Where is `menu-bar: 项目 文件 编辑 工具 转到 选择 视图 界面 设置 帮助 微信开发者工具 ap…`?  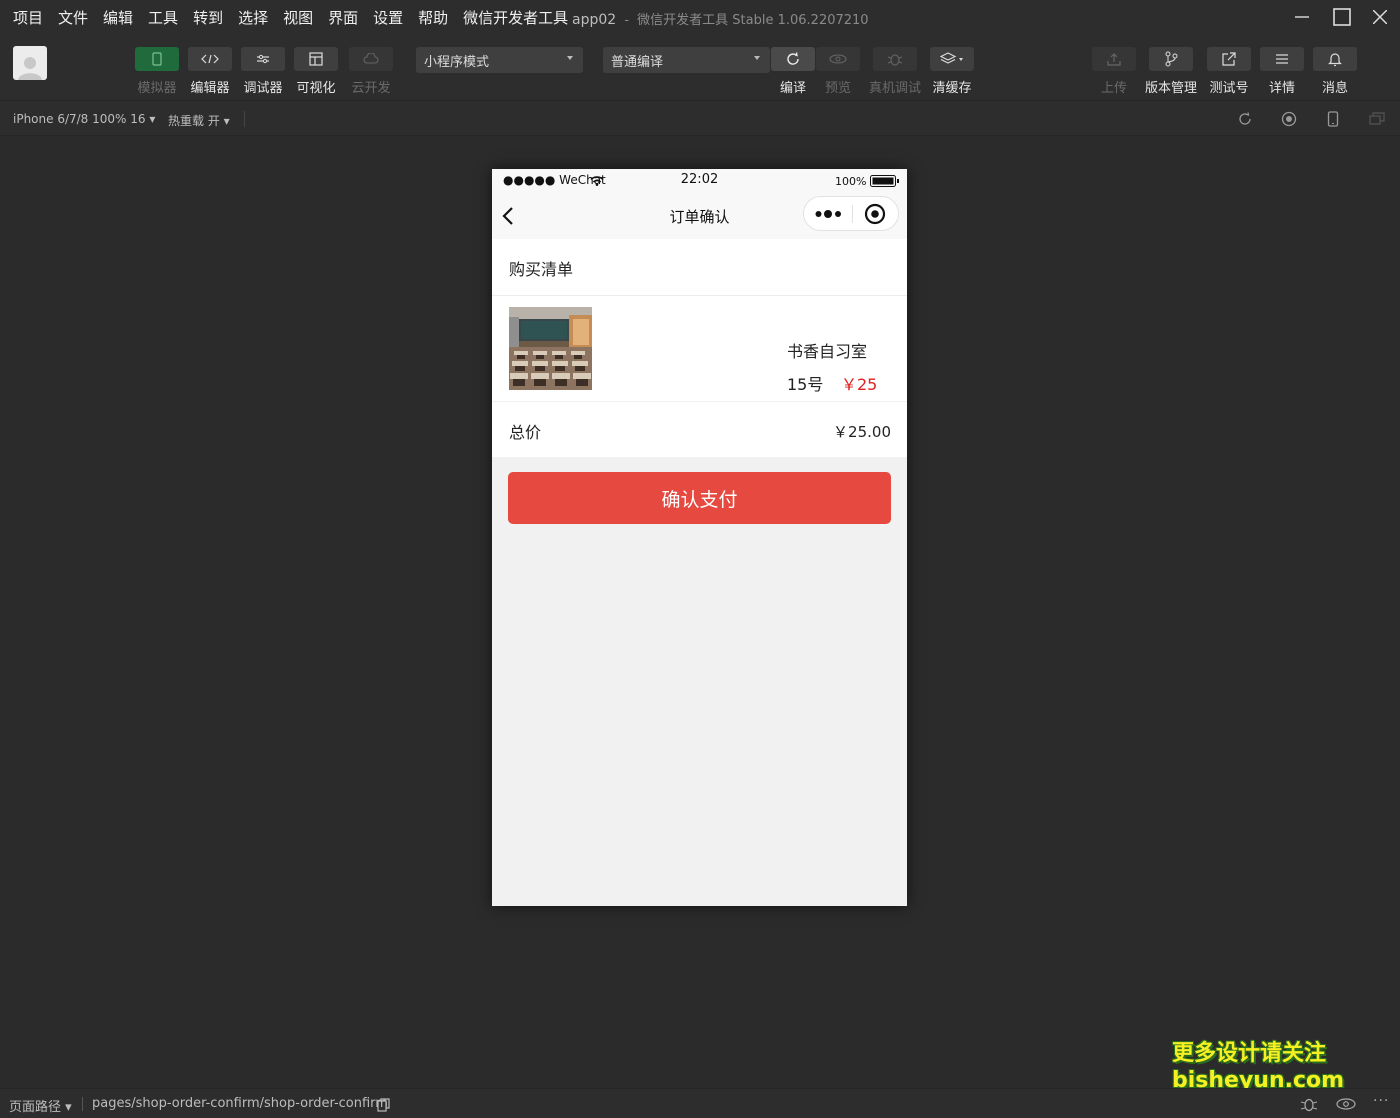 menu-bar: 项目 文件 编辑 工具 转到 选择 视图 界面 设置 帮助 微信开发者工具 ap… is located at coordinates (700, 17).